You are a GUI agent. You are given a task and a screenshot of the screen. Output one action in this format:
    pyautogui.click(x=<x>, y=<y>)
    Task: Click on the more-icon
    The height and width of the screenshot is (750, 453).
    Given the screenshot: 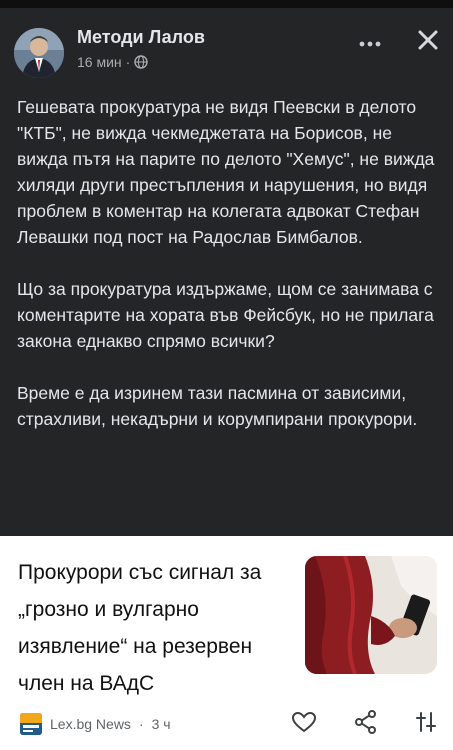 What is the action you would take?
    pyautogui.click(x=370, y=44)
    